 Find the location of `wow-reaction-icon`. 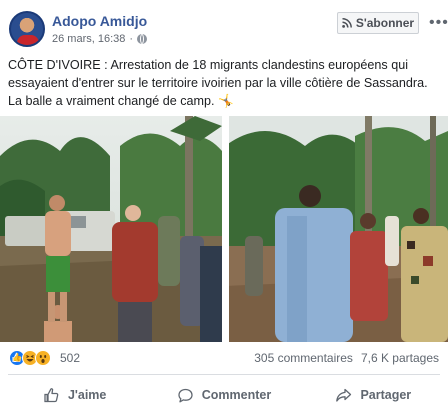

wow-reaction-icon is located at coordinates (43, 358).